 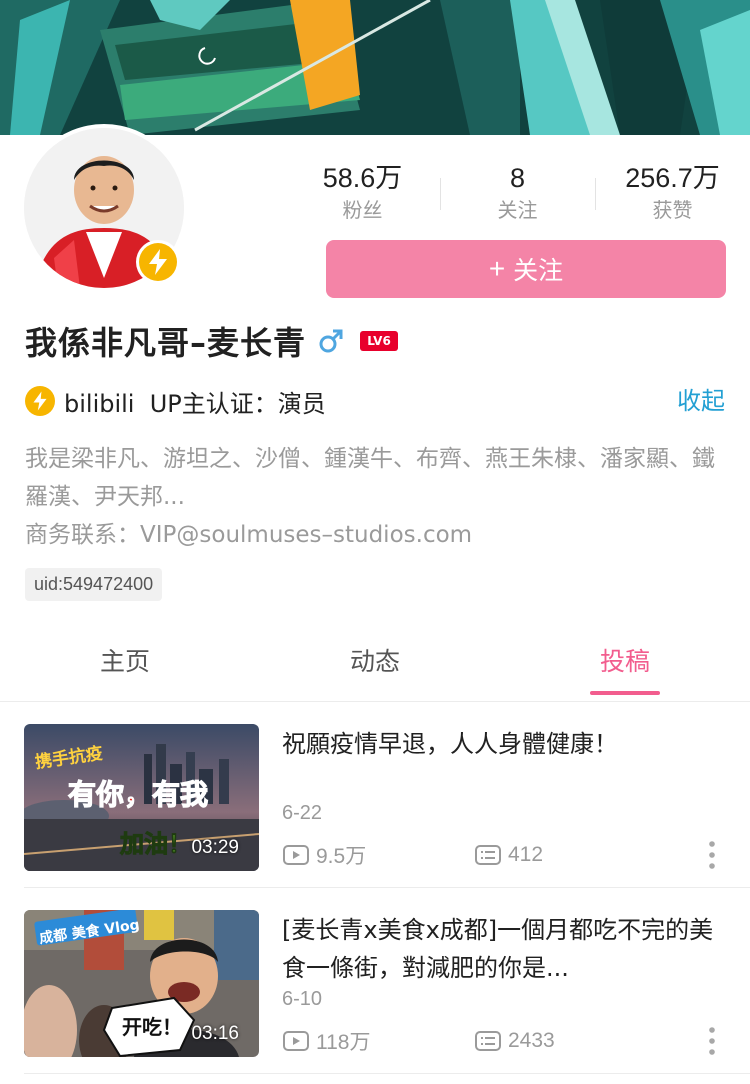 I want to click on tab-label: 主页, so click(x=124, y=661).